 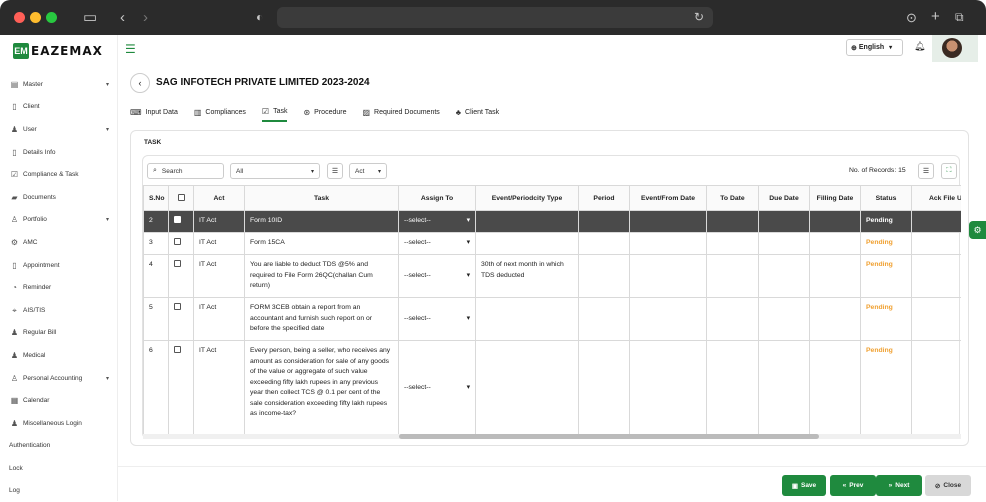 What do you see at coordinates (948, 485) in the screenshot?
I see `close-button: ⊘ Close` at bounding box center [948, 485].